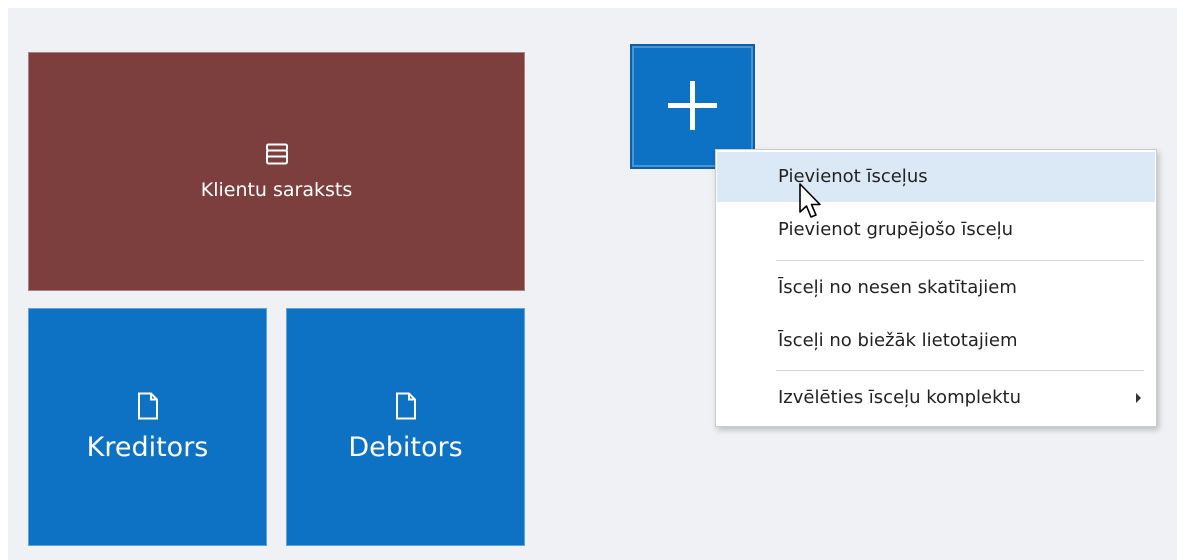 The width and height of the screenshot is (1177, 560). I want to click on creditors-tile: Kreditors, so click(147, 427).